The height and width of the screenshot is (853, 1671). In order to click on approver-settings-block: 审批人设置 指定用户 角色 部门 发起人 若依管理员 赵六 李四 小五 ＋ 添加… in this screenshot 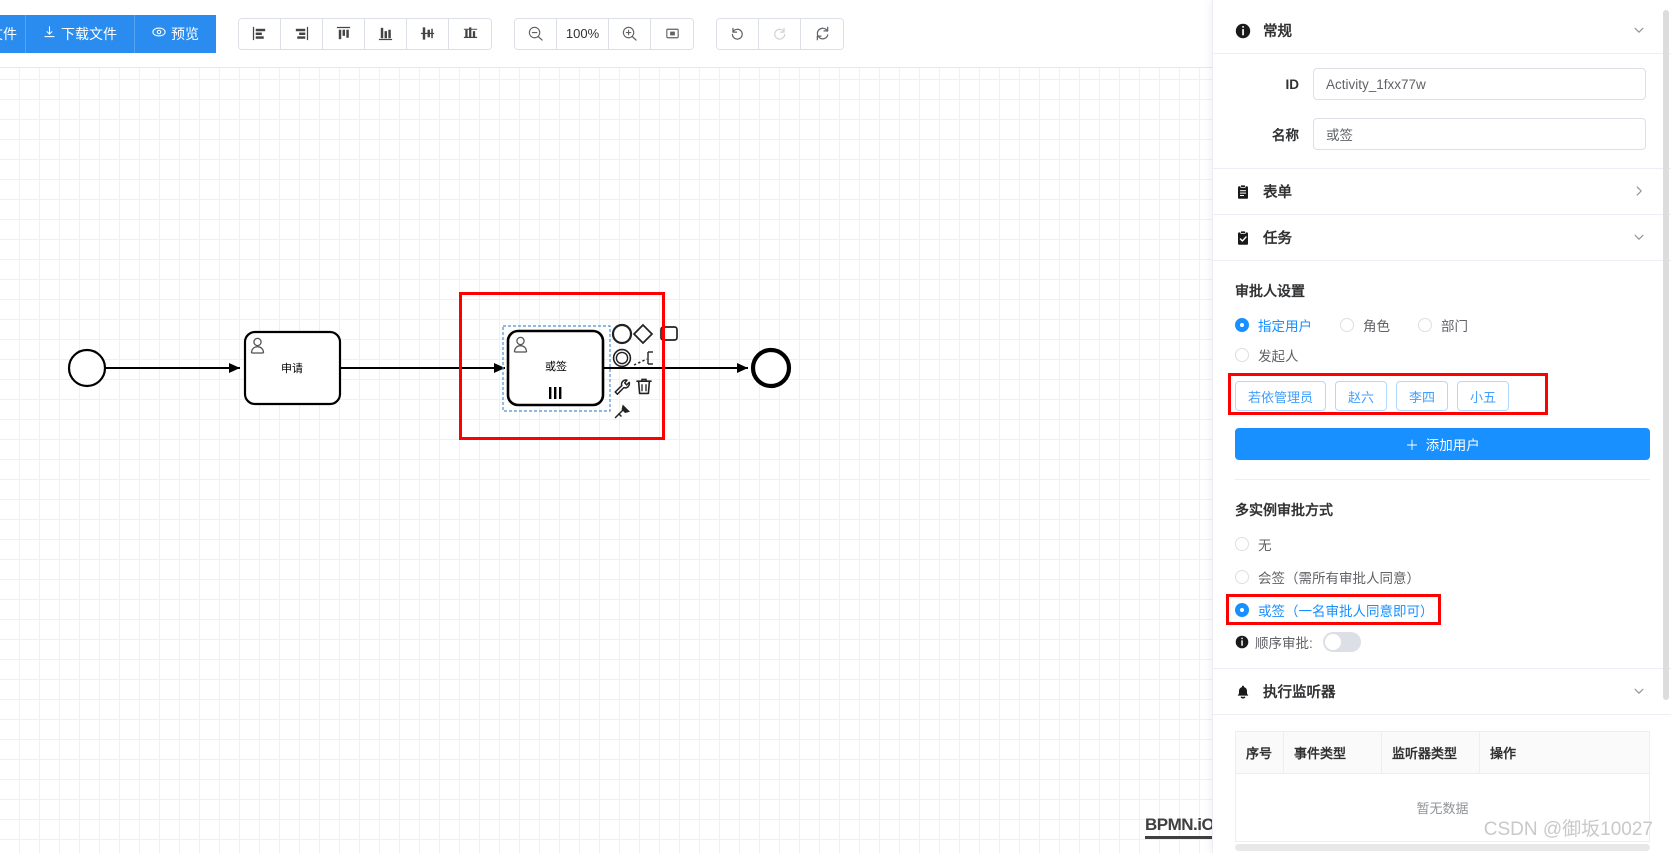, I will do `click(1442, 370)`.